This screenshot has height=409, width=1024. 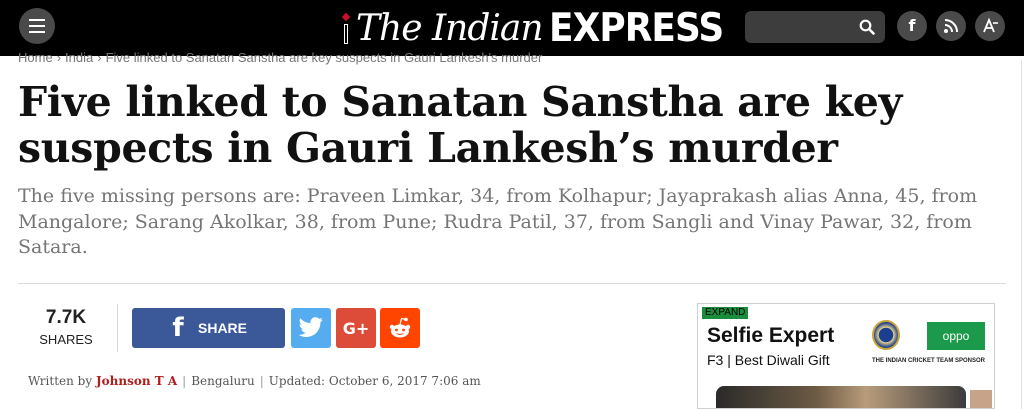 I want to click on share-count-label: SHARES, so click(x=66, y=339).